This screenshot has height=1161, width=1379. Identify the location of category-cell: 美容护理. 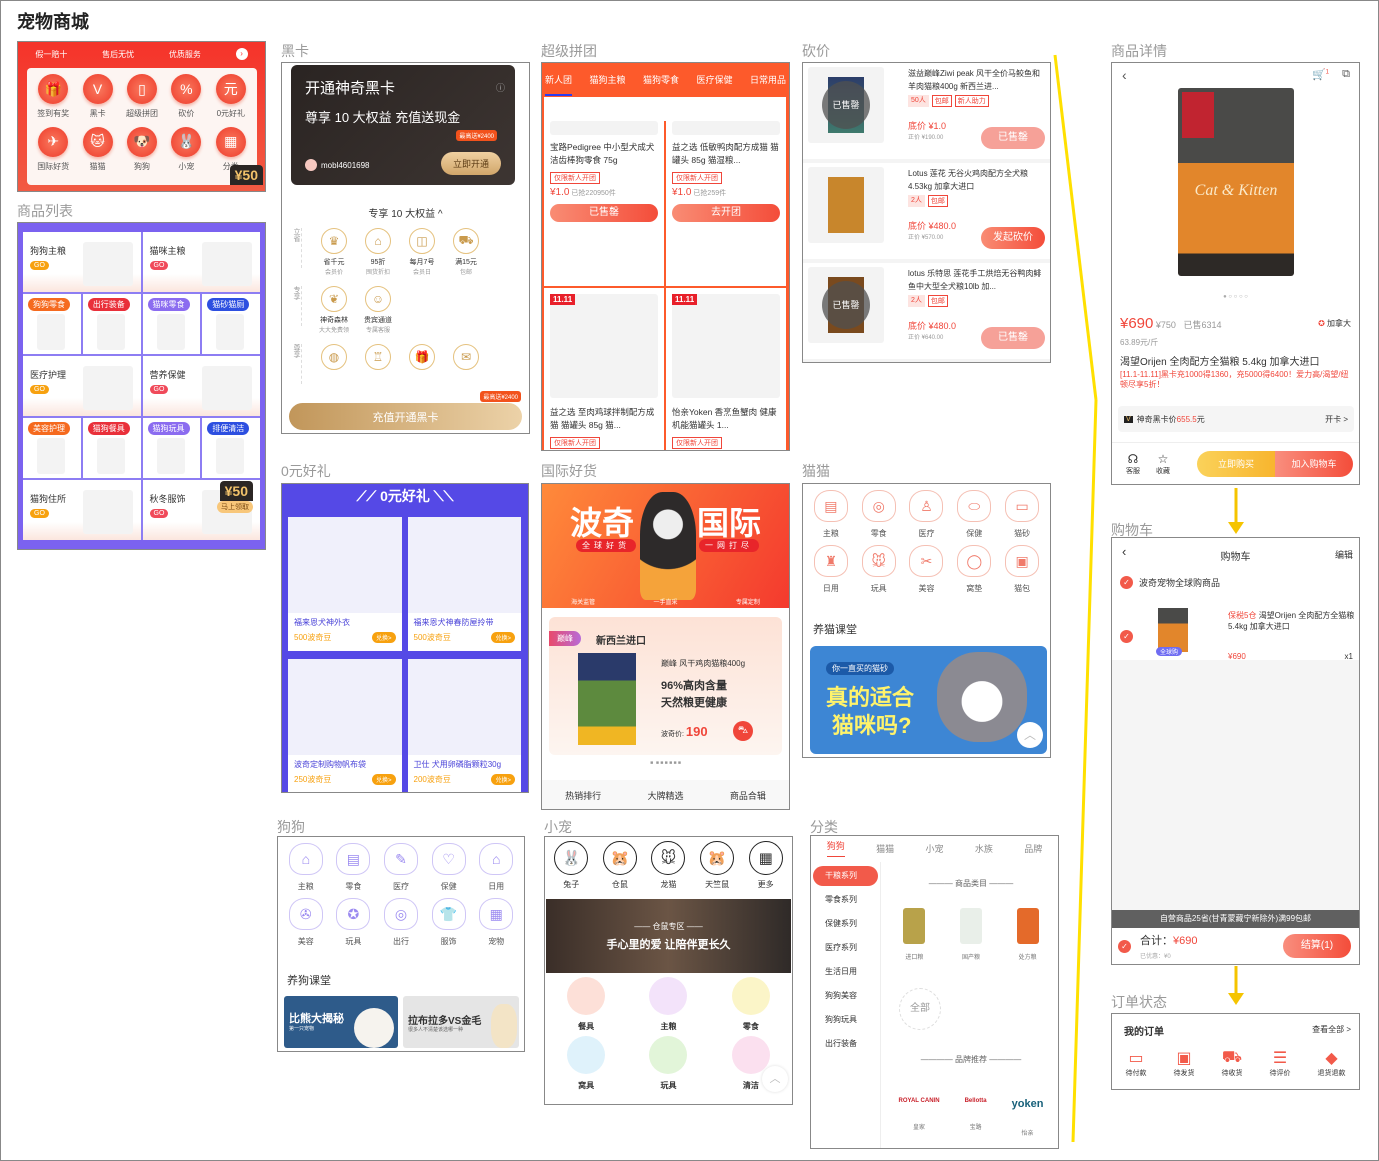
(52, 448).